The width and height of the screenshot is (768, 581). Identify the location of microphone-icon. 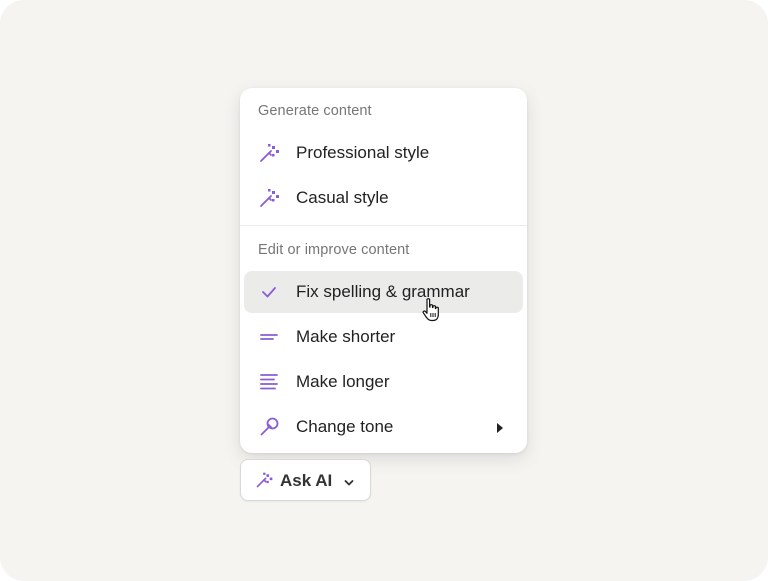
(269, 427).